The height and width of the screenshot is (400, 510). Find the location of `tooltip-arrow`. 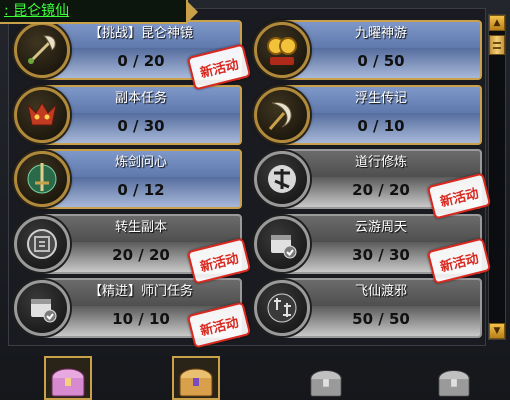

tooltip-arrow is located at coordinates (193, 12).